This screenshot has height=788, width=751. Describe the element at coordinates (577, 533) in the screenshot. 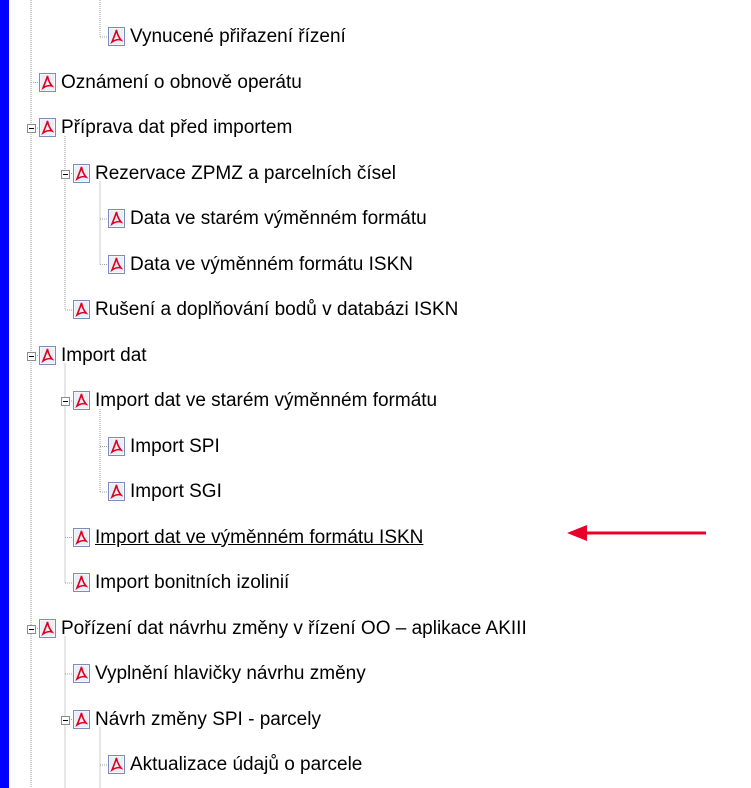

I see `arrow-icon` at that location.